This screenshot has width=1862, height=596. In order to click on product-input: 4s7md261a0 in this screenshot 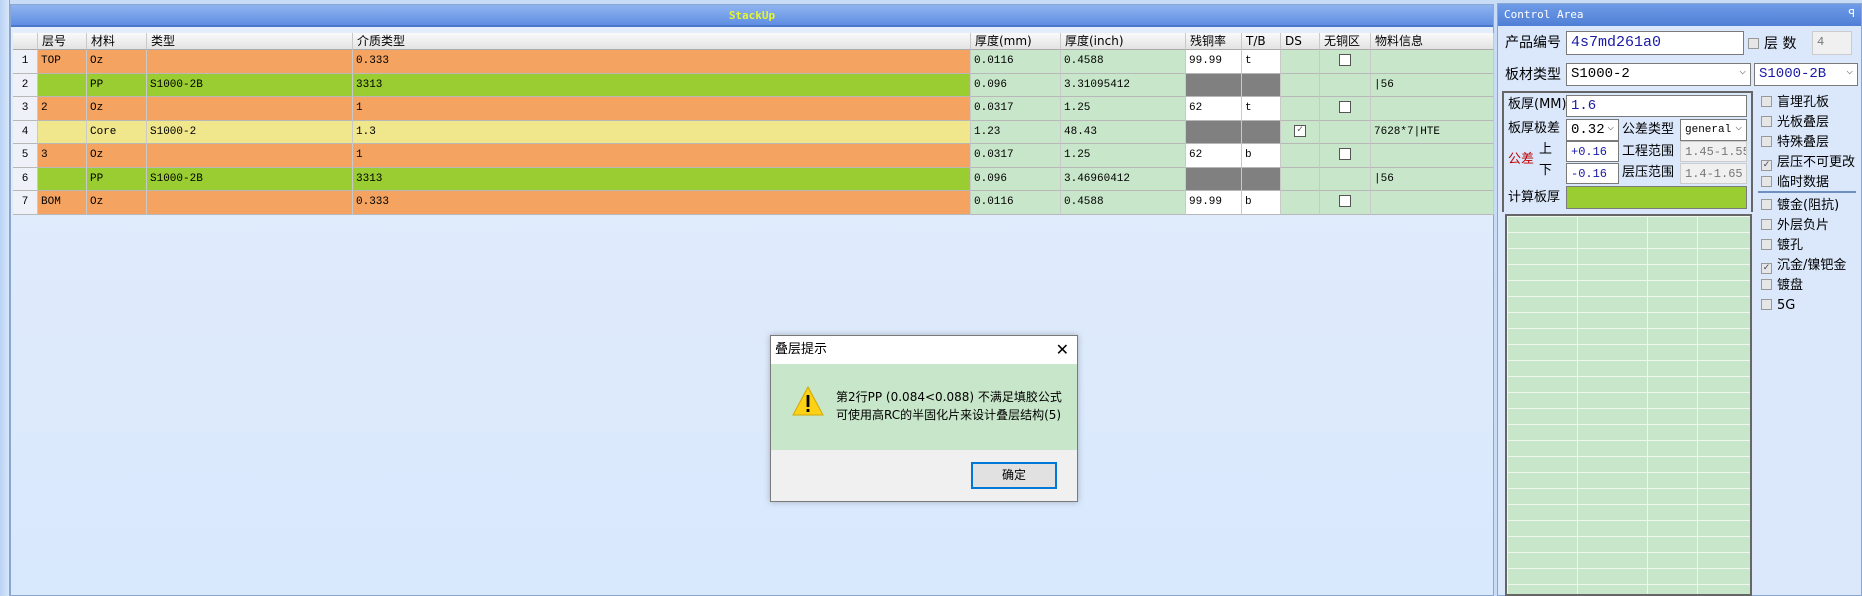, I will do `click(1655, 43)`.